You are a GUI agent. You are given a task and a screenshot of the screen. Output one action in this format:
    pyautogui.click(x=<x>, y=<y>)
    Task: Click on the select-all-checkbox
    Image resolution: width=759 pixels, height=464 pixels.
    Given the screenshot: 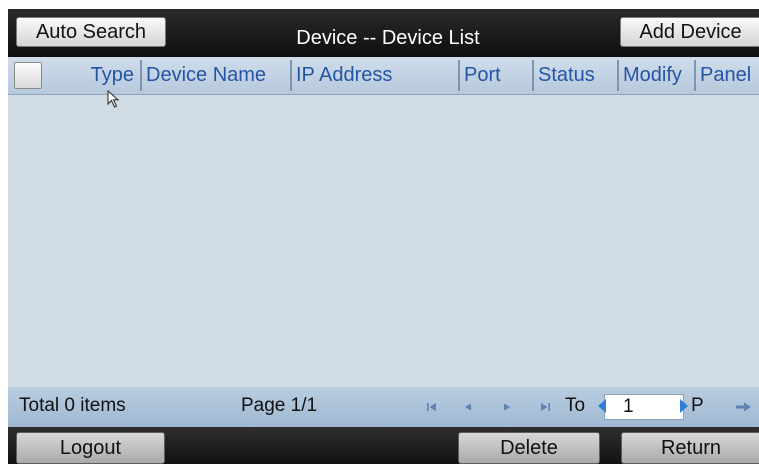 What is the action you would take?
    pyautogui.click(x=28, y=75)
    